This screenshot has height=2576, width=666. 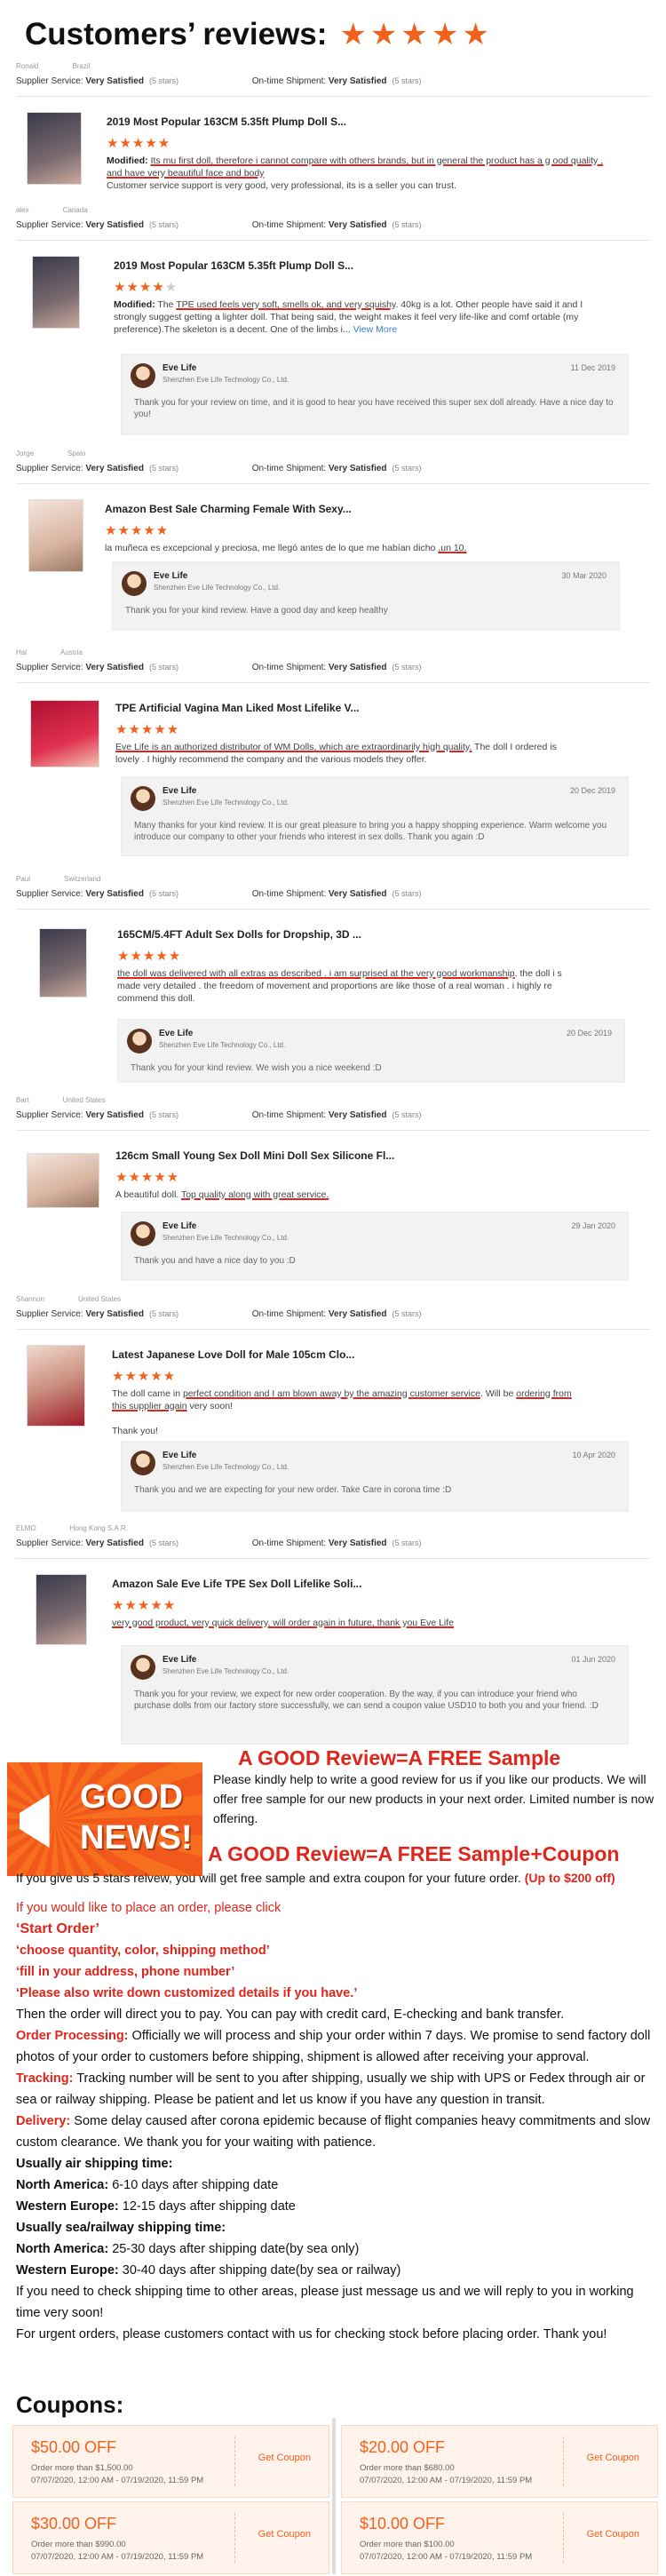 I want to click on reviewer-meta: Shannon United States, so click(x=69, y=1299).